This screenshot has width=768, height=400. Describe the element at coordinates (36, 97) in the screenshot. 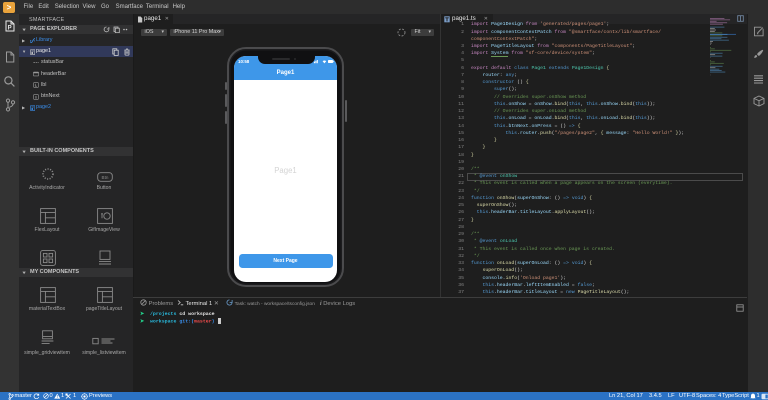

I see `svg-text: B` at that location.